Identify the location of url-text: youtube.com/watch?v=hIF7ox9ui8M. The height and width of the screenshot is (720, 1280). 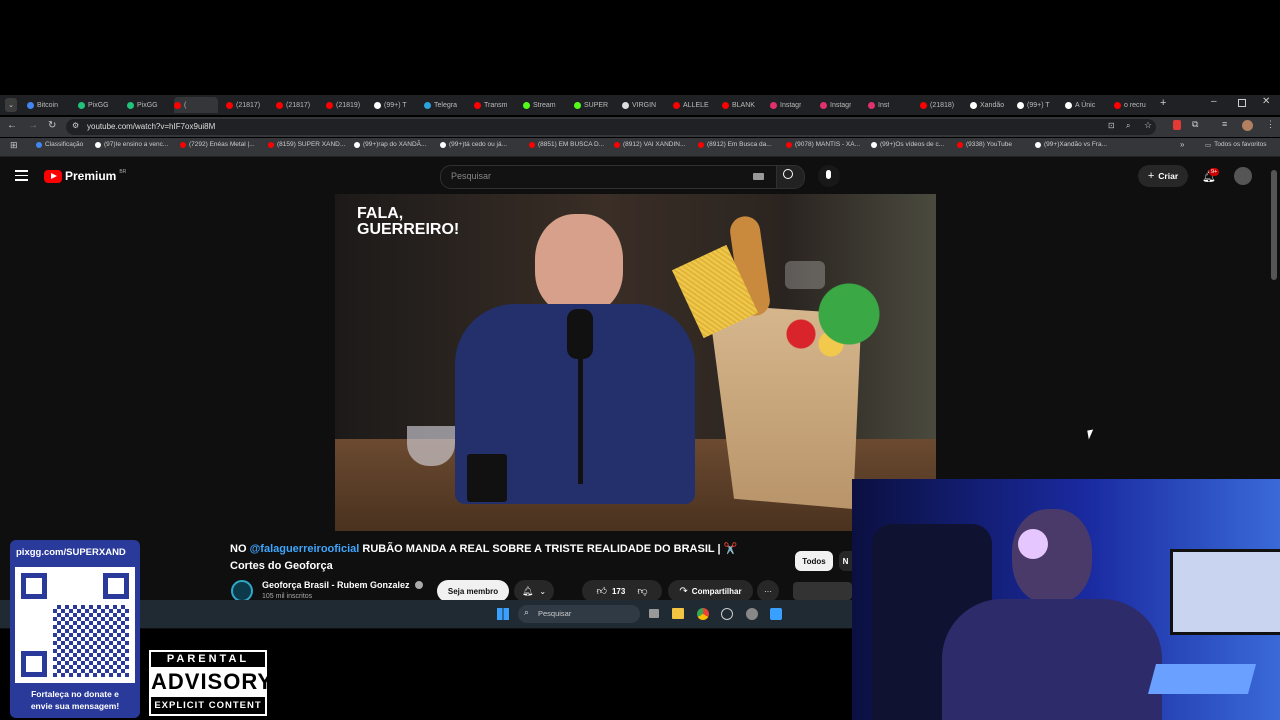
(151, 126).